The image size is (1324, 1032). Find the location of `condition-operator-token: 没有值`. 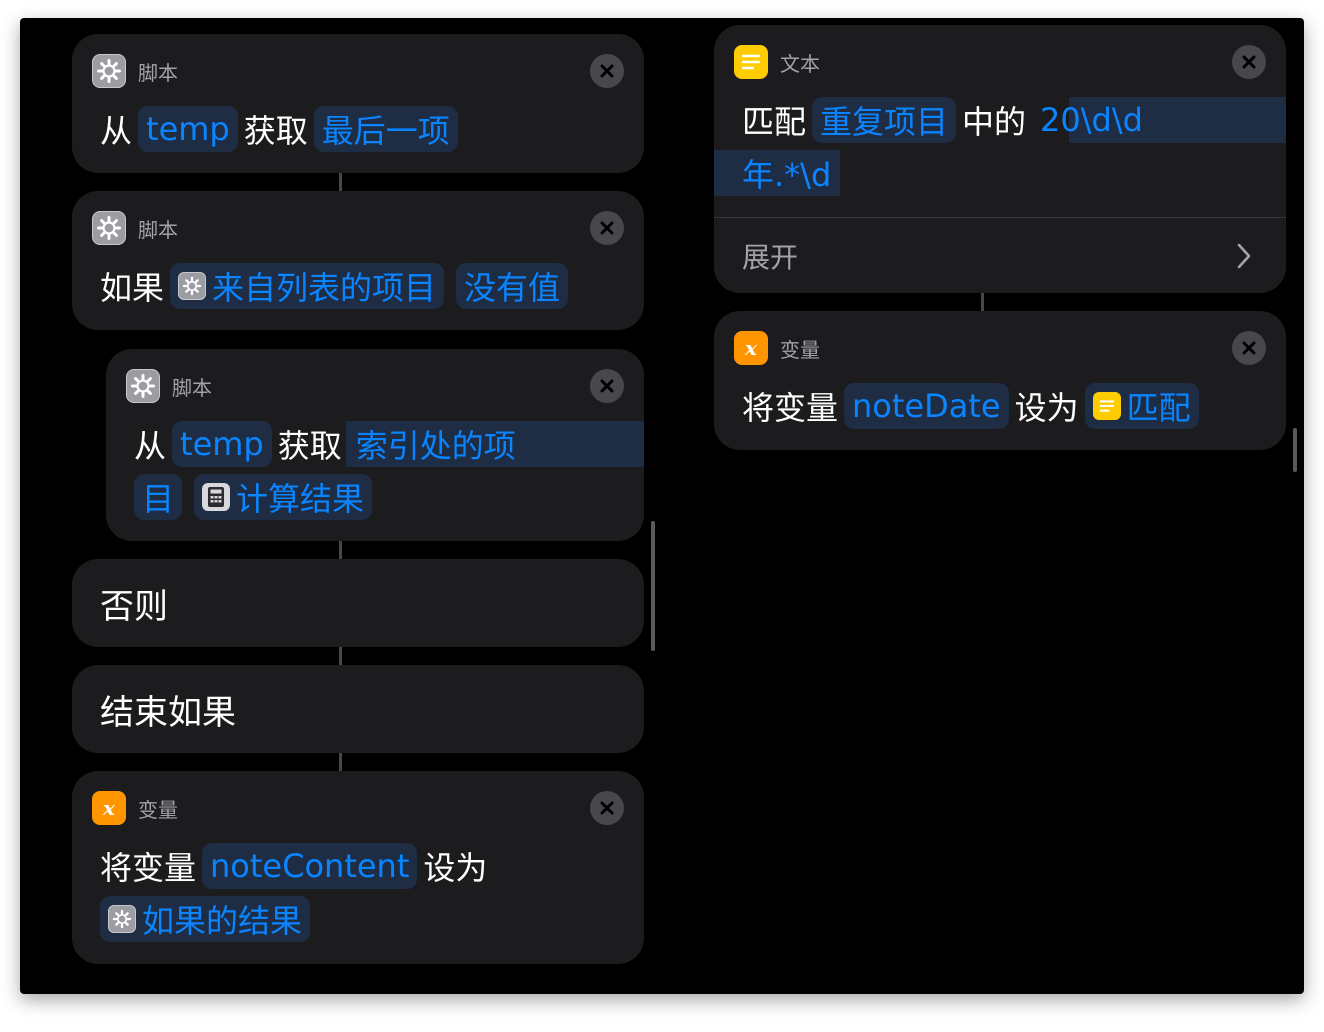

condition-operator-token: 没有值 is located at coordinates (512, 286).